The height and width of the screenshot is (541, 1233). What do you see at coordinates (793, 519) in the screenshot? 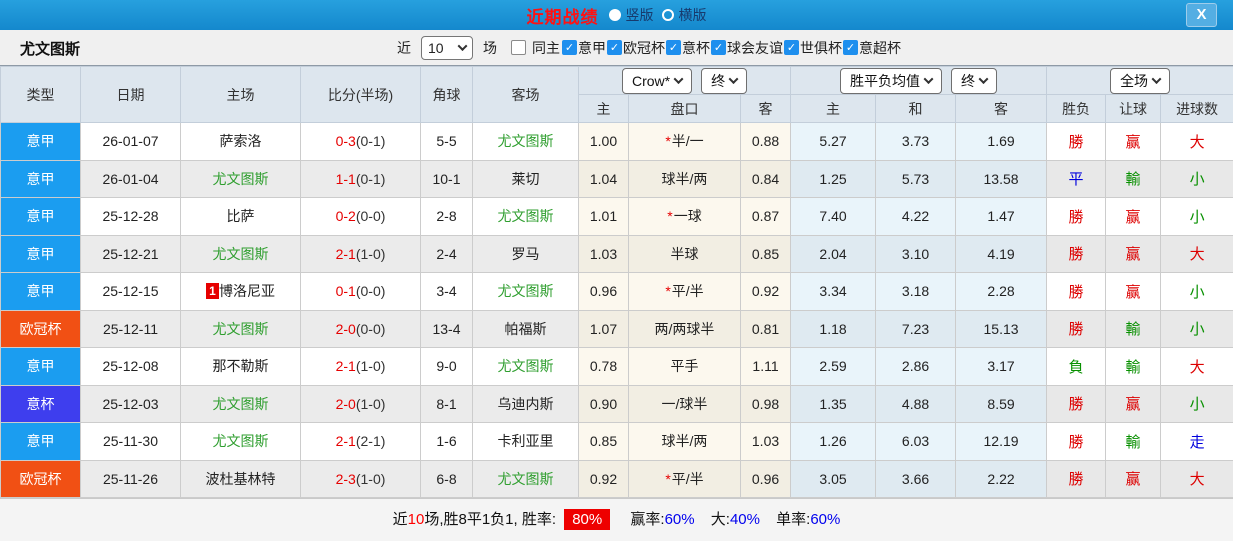
I see `single-pct-label: 单率:` at bounding box center [793, 519].